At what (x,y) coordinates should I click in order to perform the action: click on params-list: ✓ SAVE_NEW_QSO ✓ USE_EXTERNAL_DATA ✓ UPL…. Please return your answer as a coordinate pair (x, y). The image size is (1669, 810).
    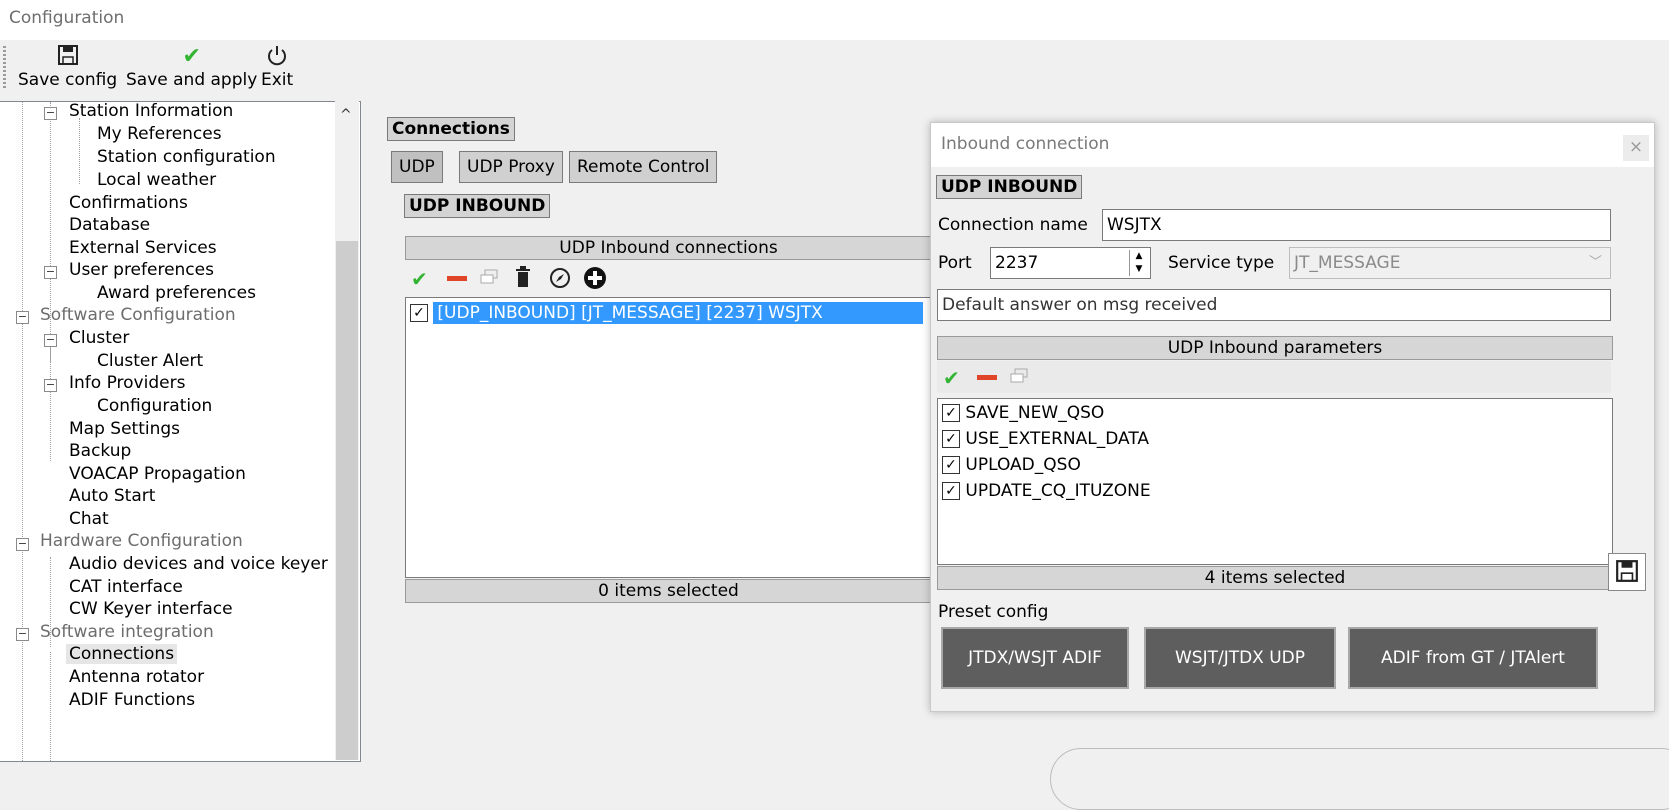
    Looking at the image, I should click on (1275, 481).